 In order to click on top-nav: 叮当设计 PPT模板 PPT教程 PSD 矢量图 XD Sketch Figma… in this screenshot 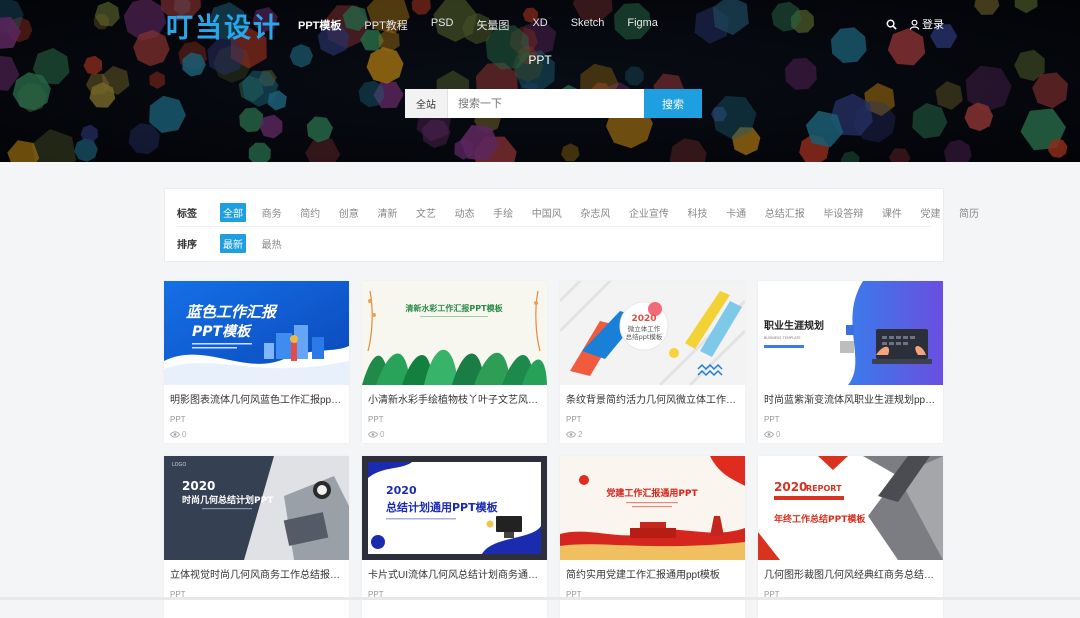, I will do `click(540, 24)`.